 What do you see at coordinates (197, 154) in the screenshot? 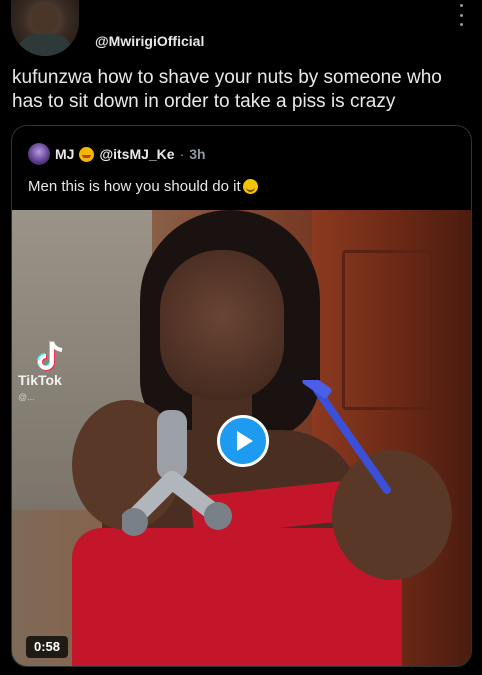
I see `quoted-post-time: 3h` at bounding box center [197, 154].